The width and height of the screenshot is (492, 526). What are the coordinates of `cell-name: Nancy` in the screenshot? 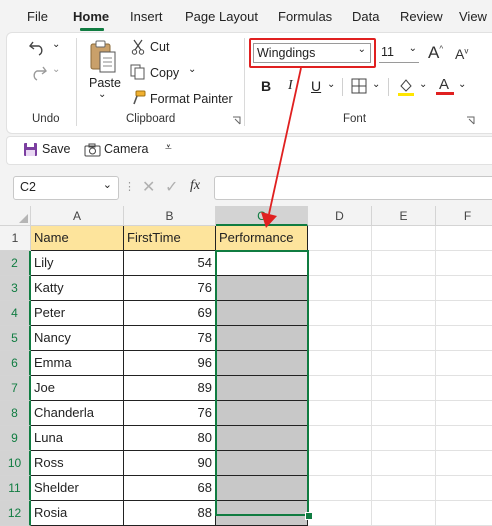 It's located at (77, 338).